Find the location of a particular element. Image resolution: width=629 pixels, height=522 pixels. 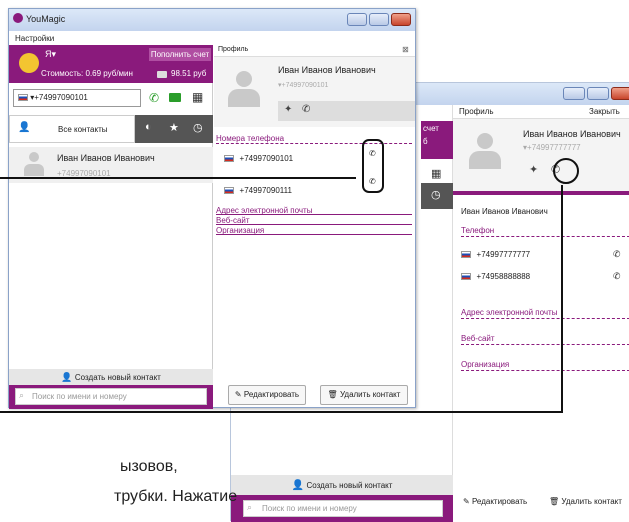

caption-line-2: трубки. Нажатие is located at coordinates (176, 496).